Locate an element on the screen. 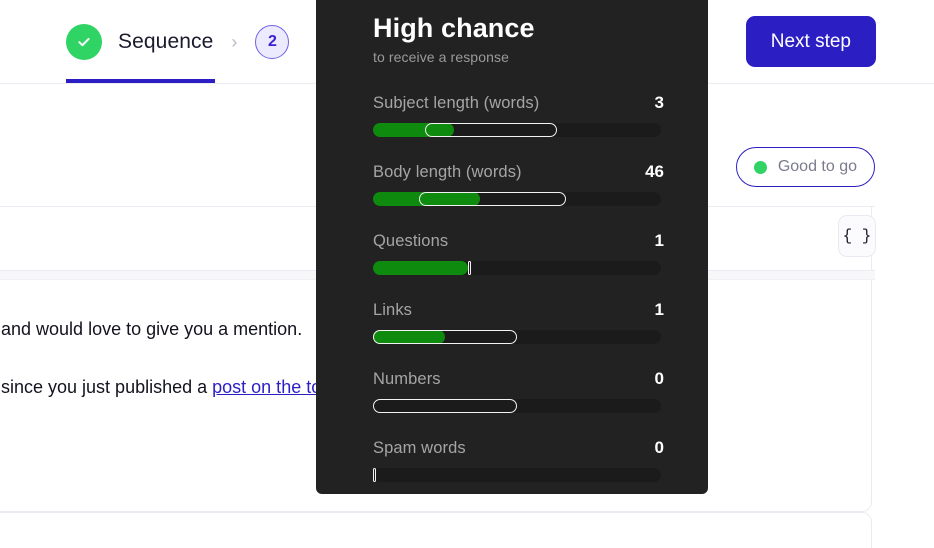 Image resolution: width=934 pixels, height=548 pixels. active-step-underline is located at coordinates (140, 81).